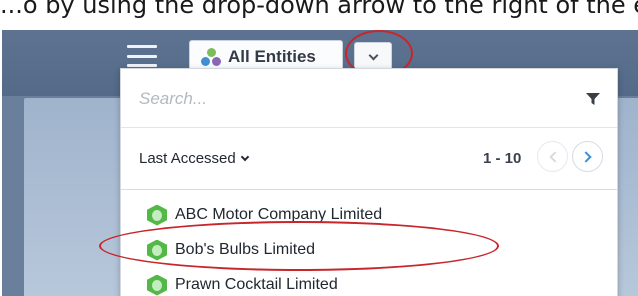 This screenshot has height=296, width=638. Describe the element at coordinates (349, 99) in the screenshot. I see `search-input` at that location.